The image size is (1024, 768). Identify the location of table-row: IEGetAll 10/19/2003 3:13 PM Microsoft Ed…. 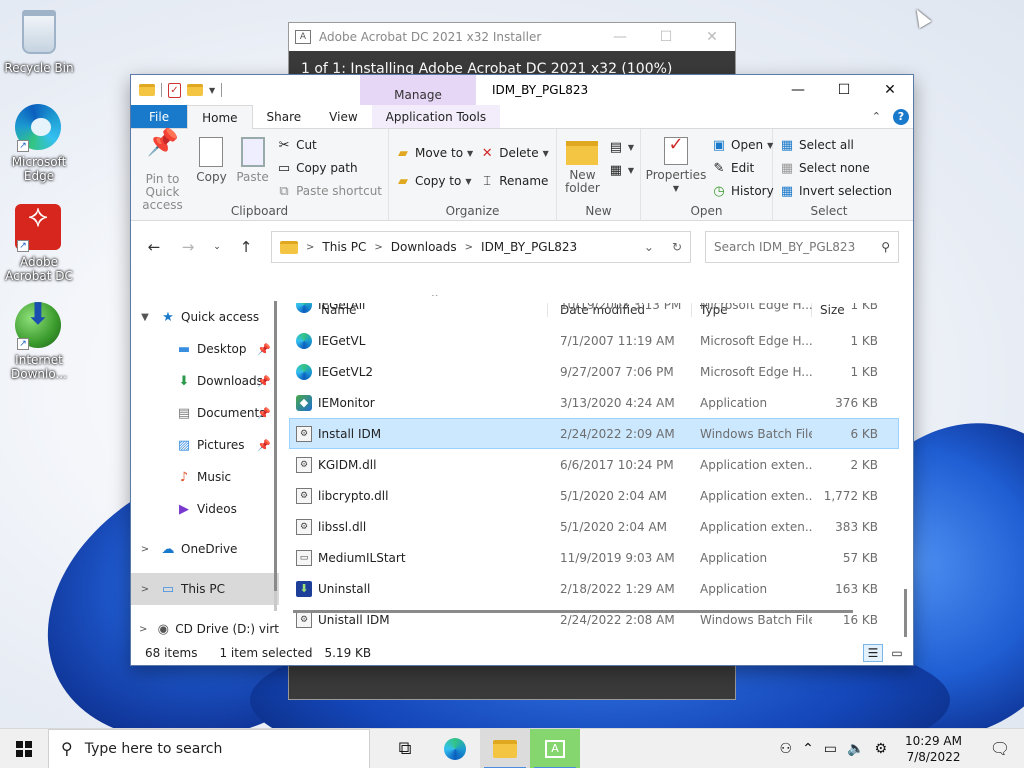
(594, 311).